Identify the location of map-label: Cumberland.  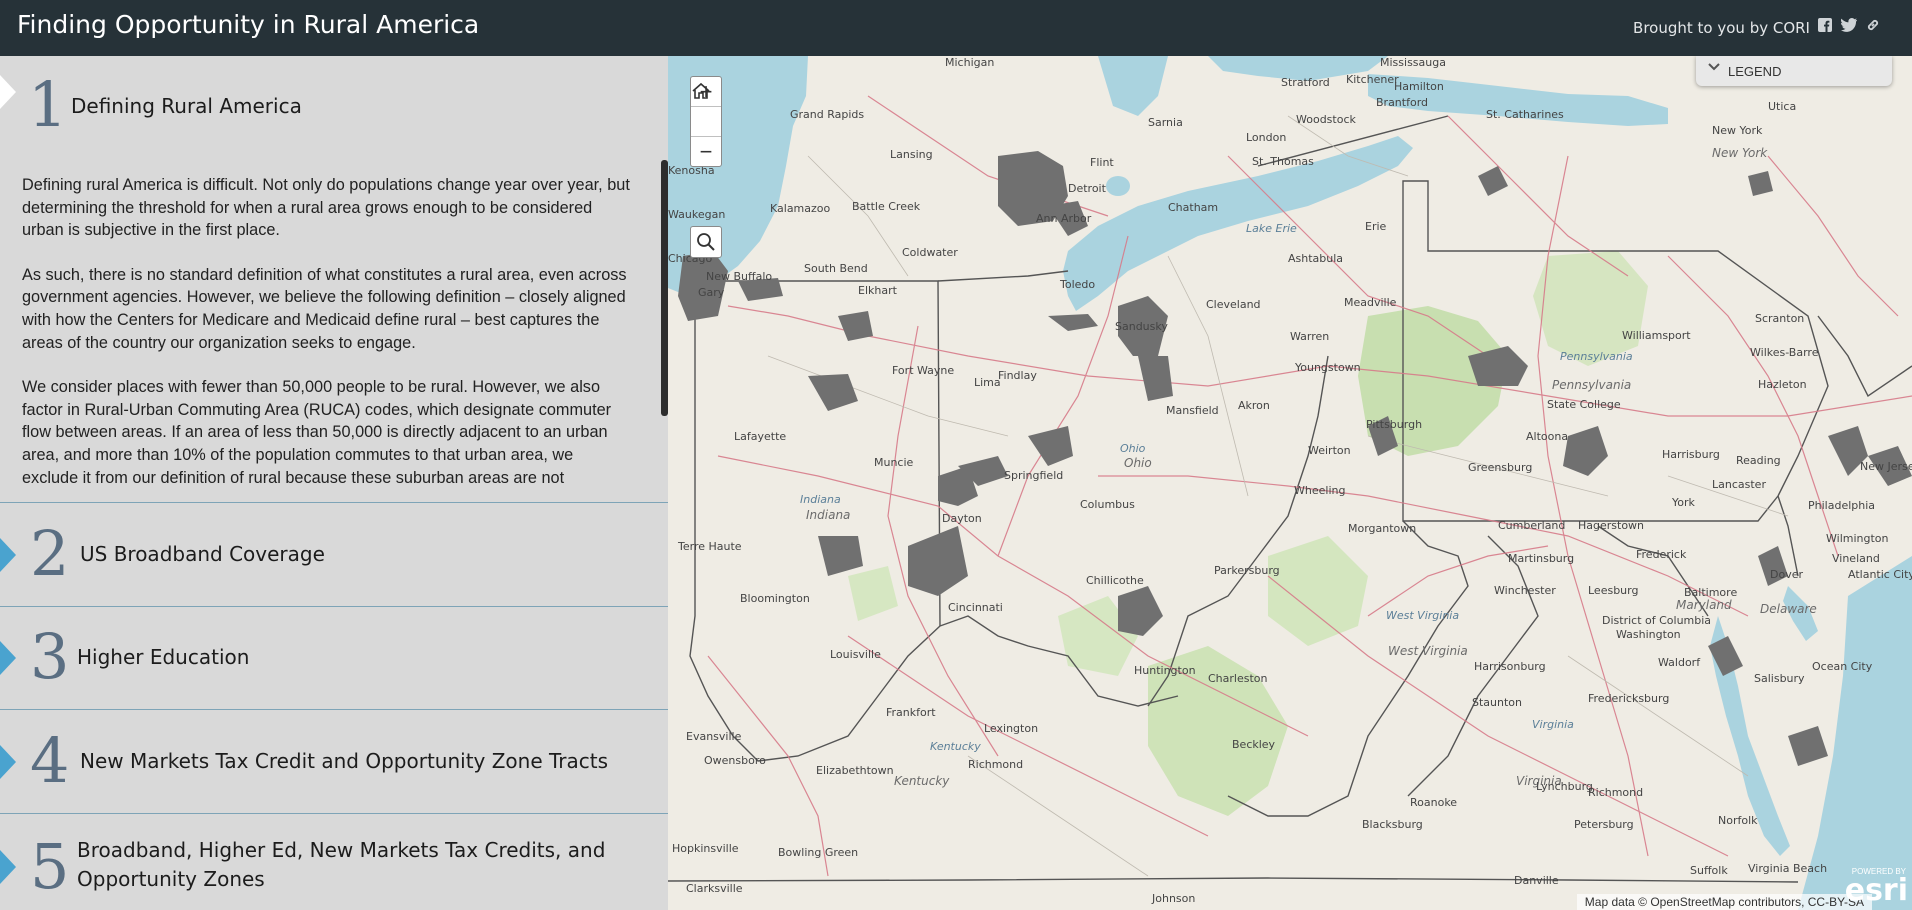
(1532, 525).